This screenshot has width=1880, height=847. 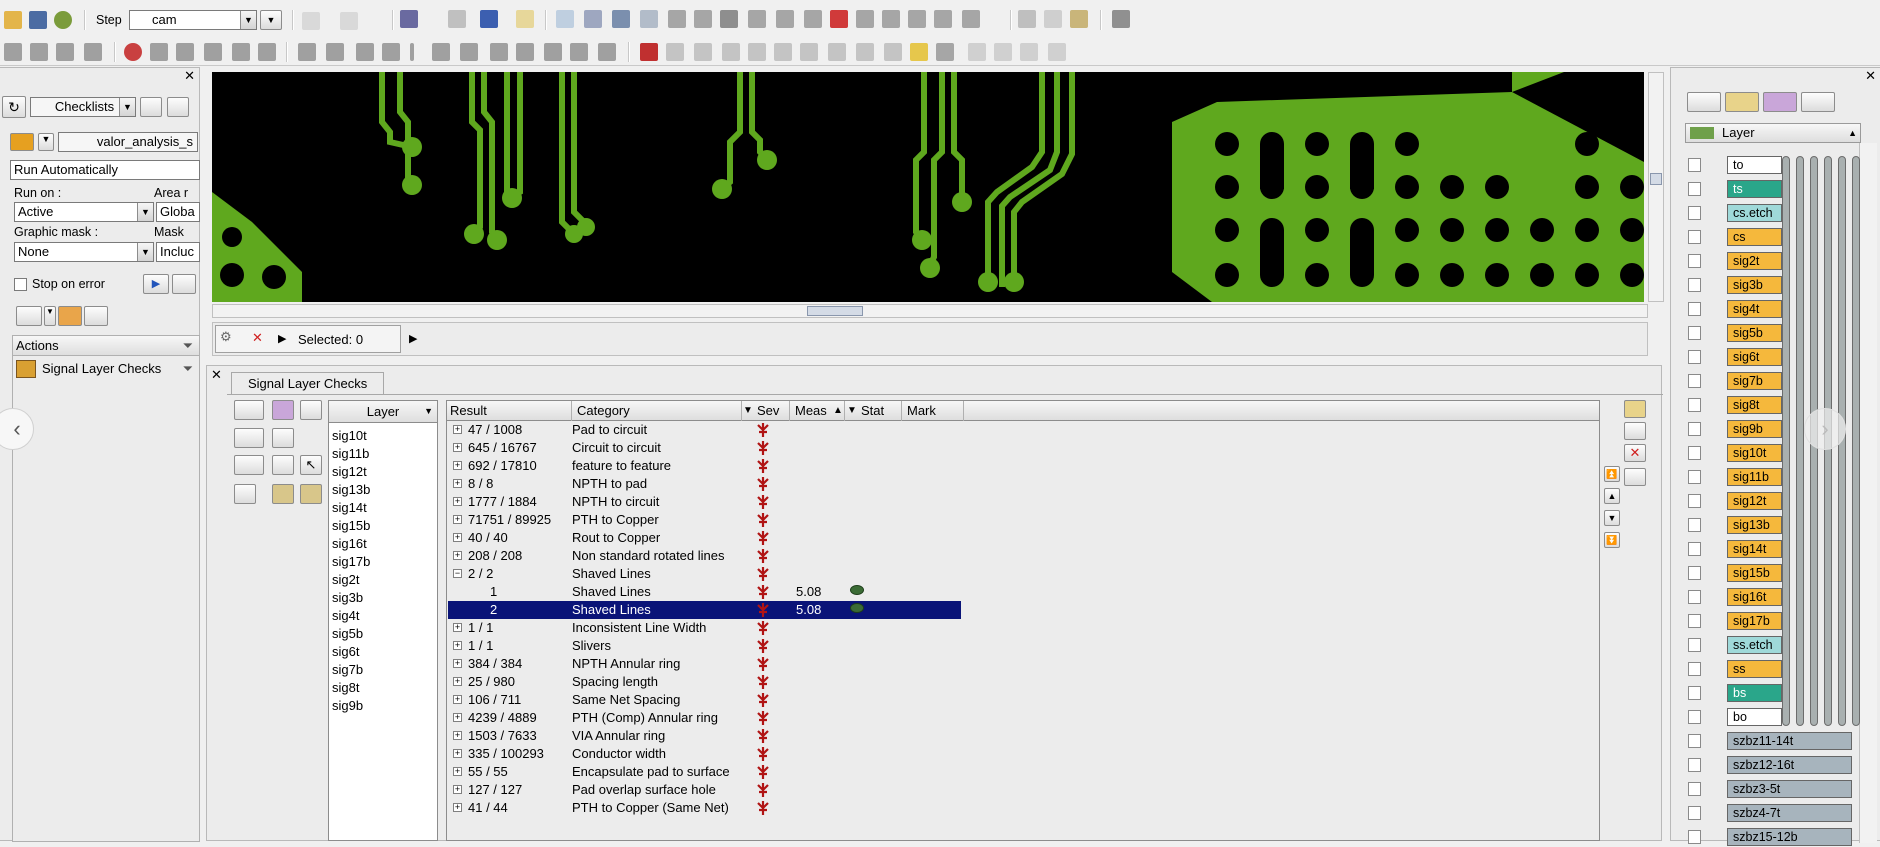 What do you see at coordinates (1773, 645) in the screenshot?
I see `layer-row: ss.etch` at bounding box center [1773, 645].